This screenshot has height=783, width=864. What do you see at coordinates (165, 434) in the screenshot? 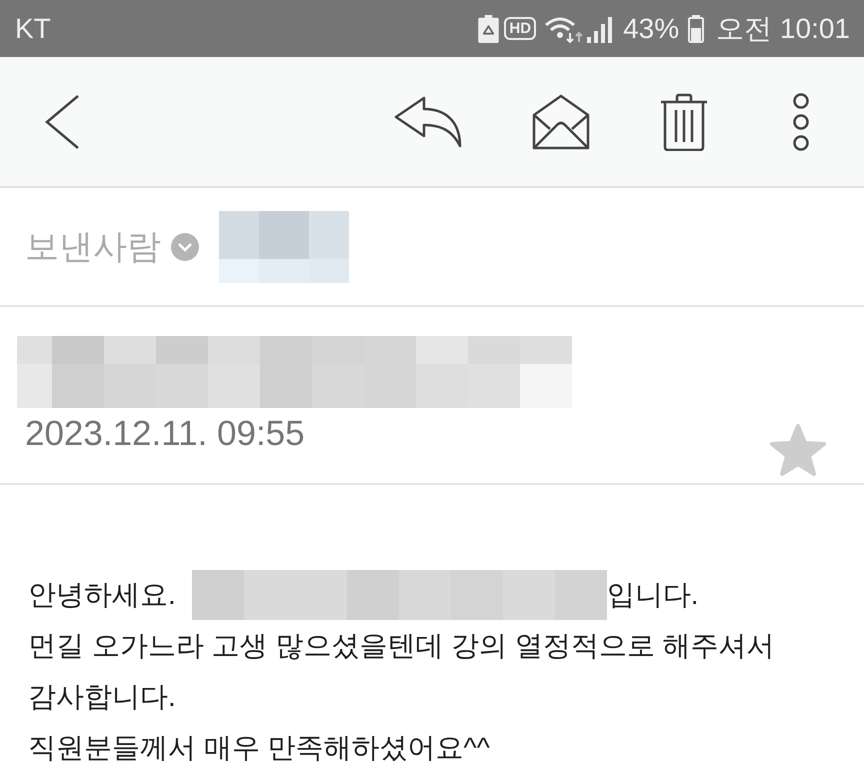
I see `sent-date: 2023.12.11. 09:55` at bounding box center [165, 434].